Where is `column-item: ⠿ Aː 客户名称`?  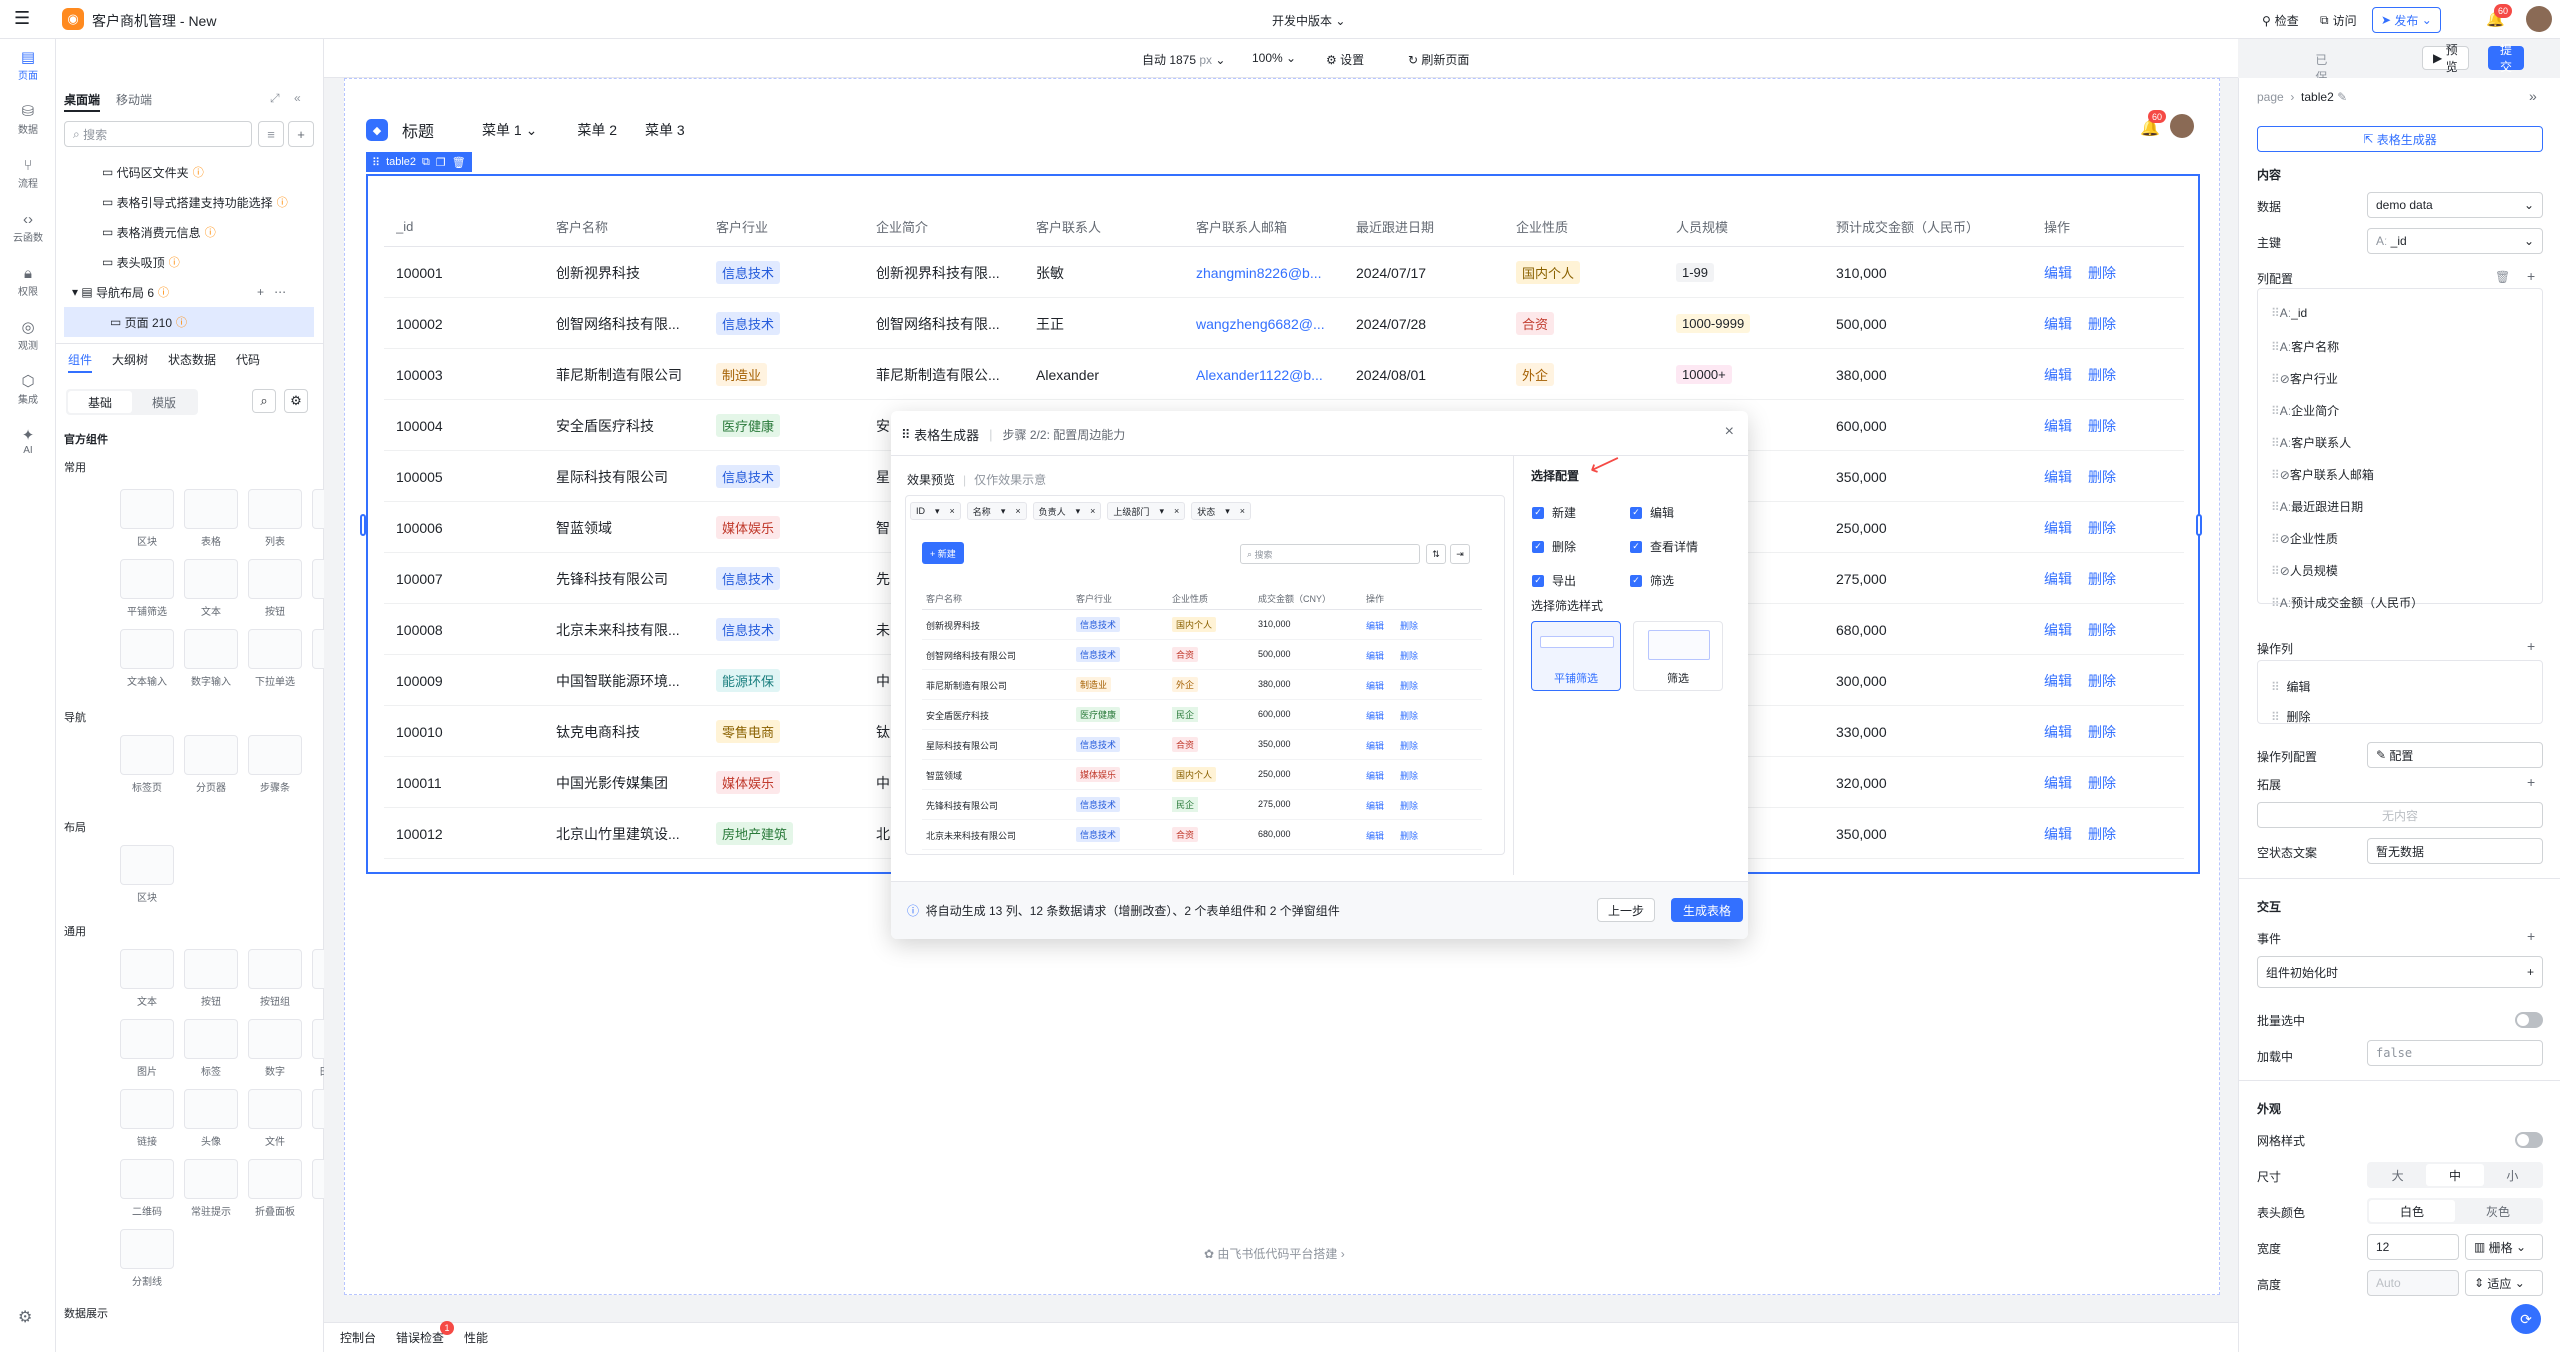
column-item: ⠿ Aː 客户名称 is located at coordinates (2305, 346).